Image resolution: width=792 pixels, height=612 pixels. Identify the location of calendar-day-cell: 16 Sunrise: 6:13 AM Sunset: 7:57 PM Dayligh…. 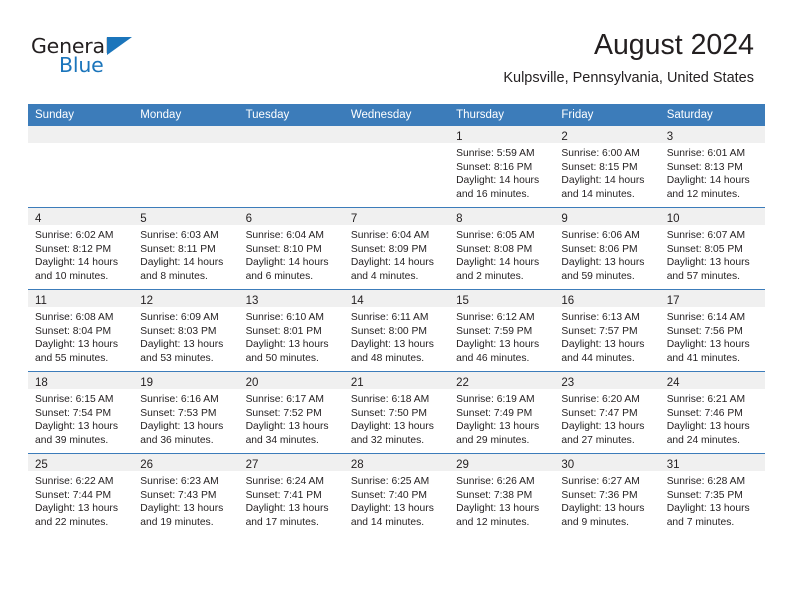
(607, 330).